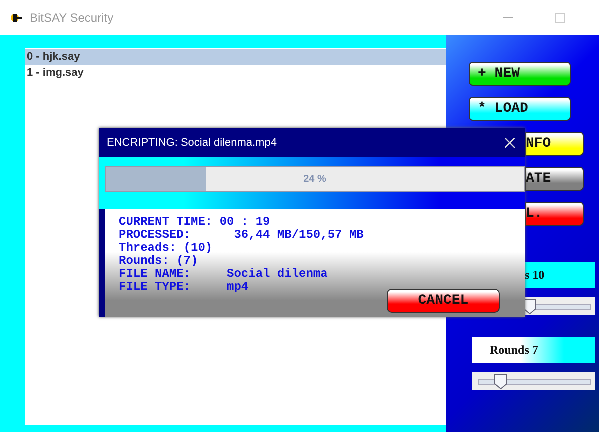  What do you see at coordinates (166, 248) in the screenshot?
I see `status-line: Threads: (10)` at bounding box center [166, 248].